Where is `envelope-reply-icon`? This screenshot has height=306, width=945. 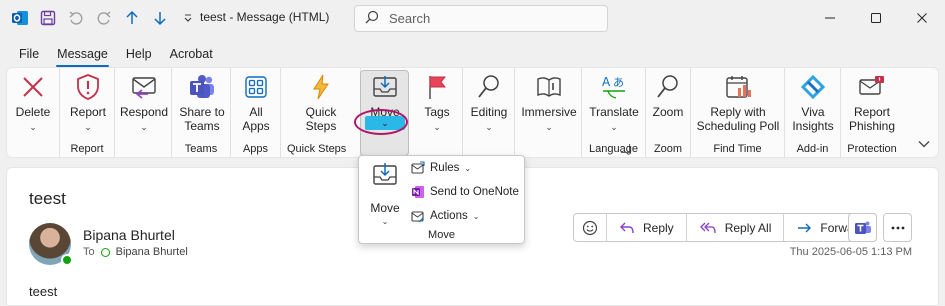
envelope-reply-icon is located at coordinates (144, 87).